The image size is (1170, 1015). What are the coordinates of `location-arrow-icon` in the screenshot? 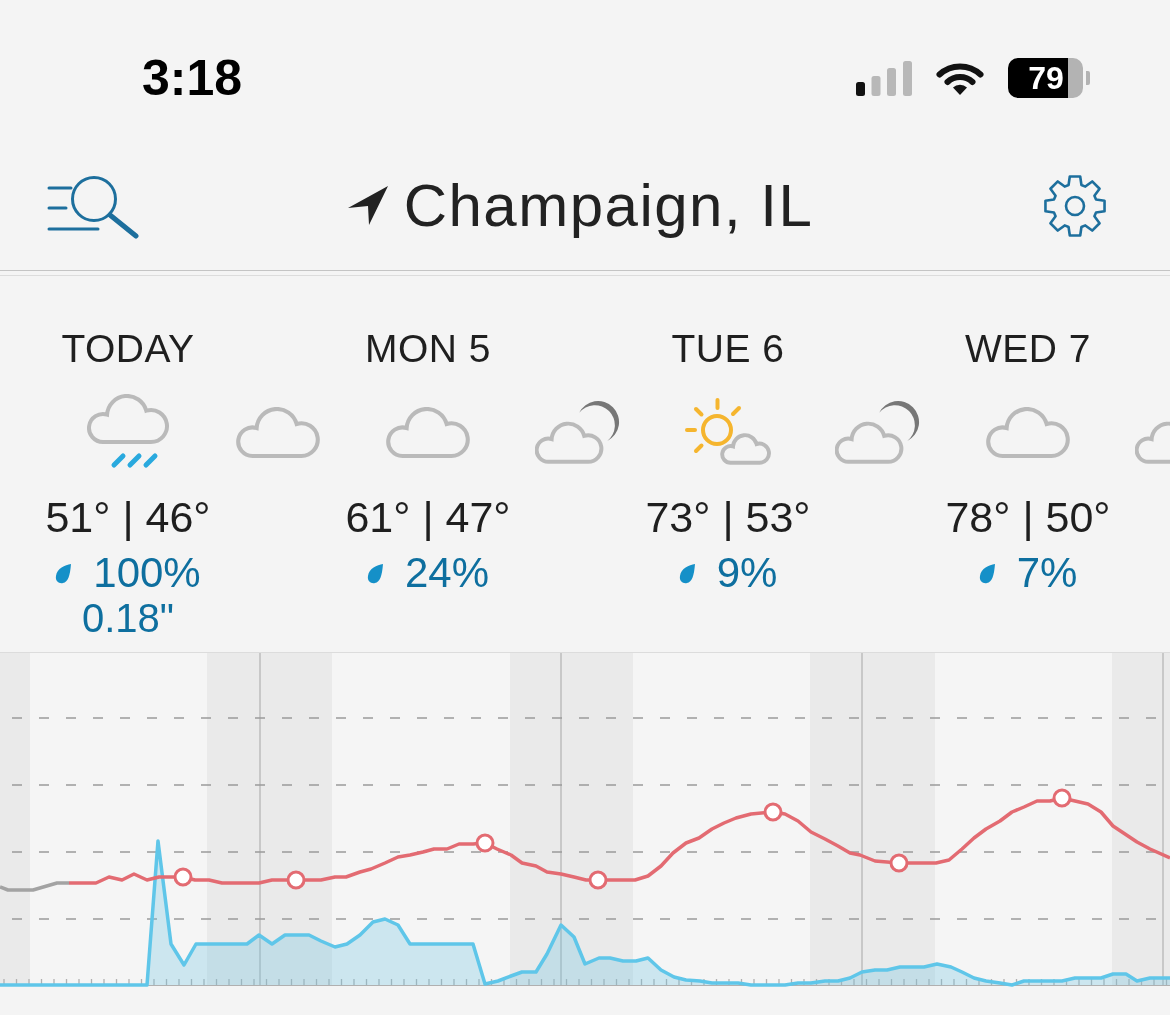 It's located at (367, 206).